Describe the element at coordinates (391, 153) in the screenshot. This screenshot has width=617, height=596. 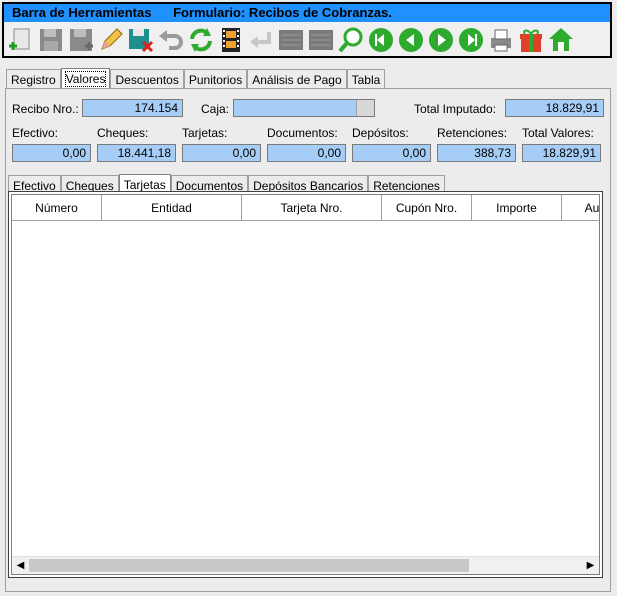
I see `depositos-field: 0,00` at that location.